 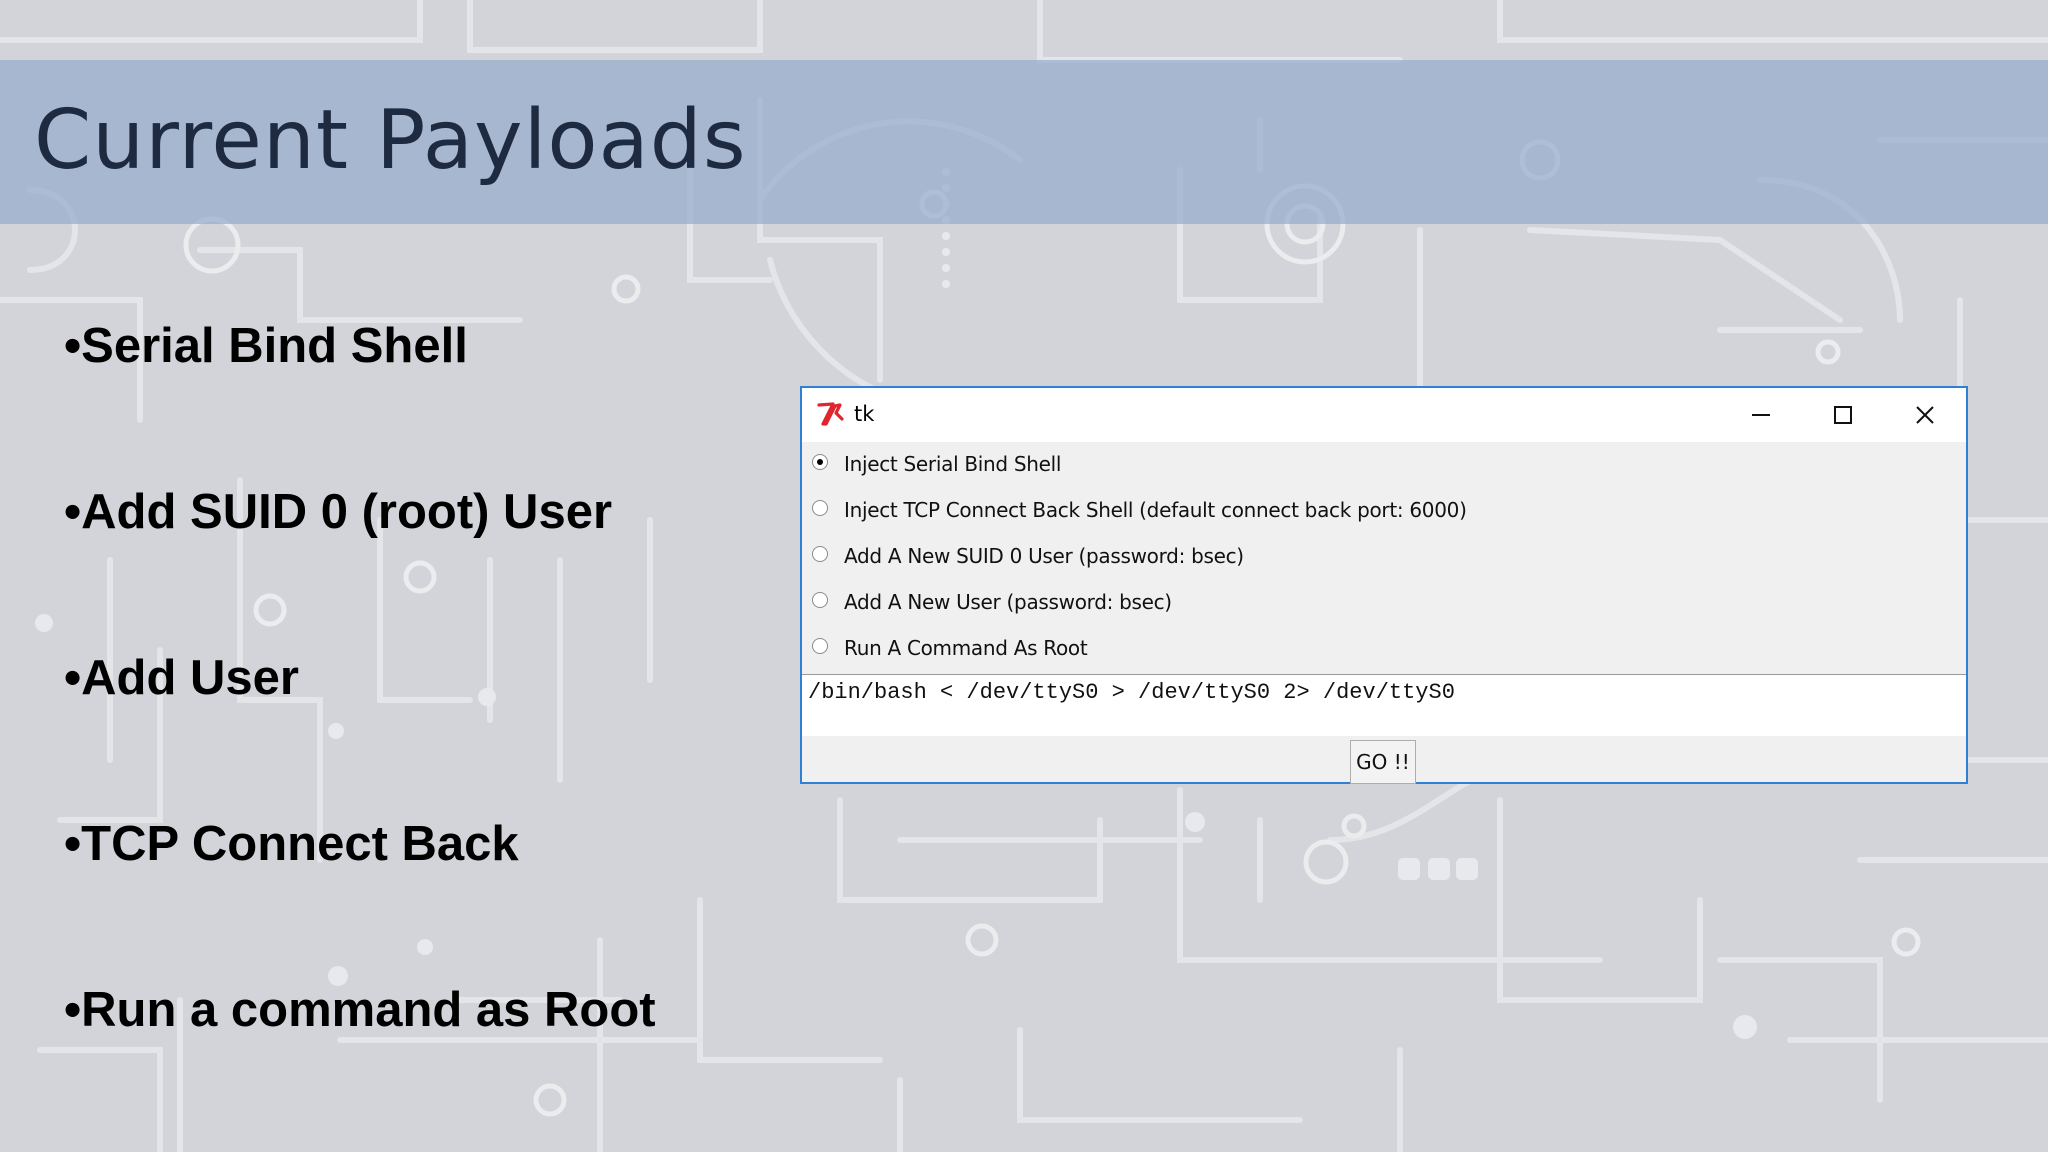 I want to click on minimize-button, so click(x=1761, y=415).